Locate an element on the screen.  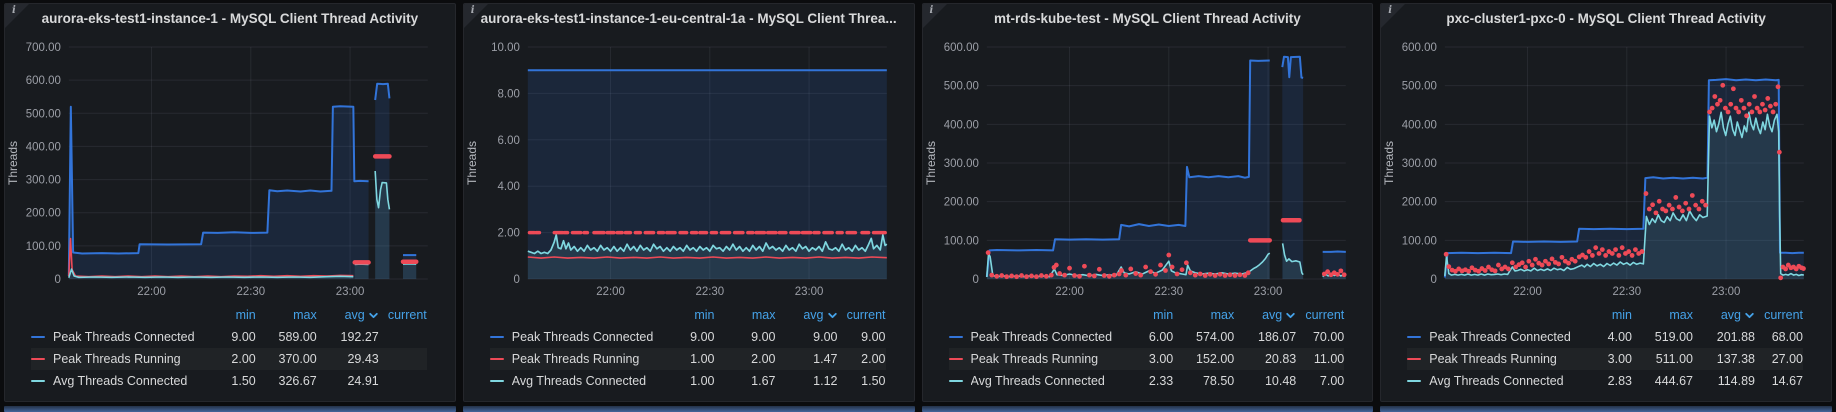
y-tick-label: 0 is located at coordinates (57, 280).